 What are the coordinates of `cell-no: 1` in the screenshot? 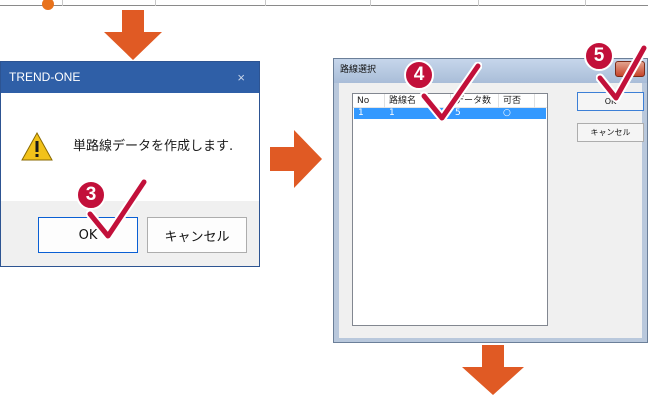 It's located at (361, 113).